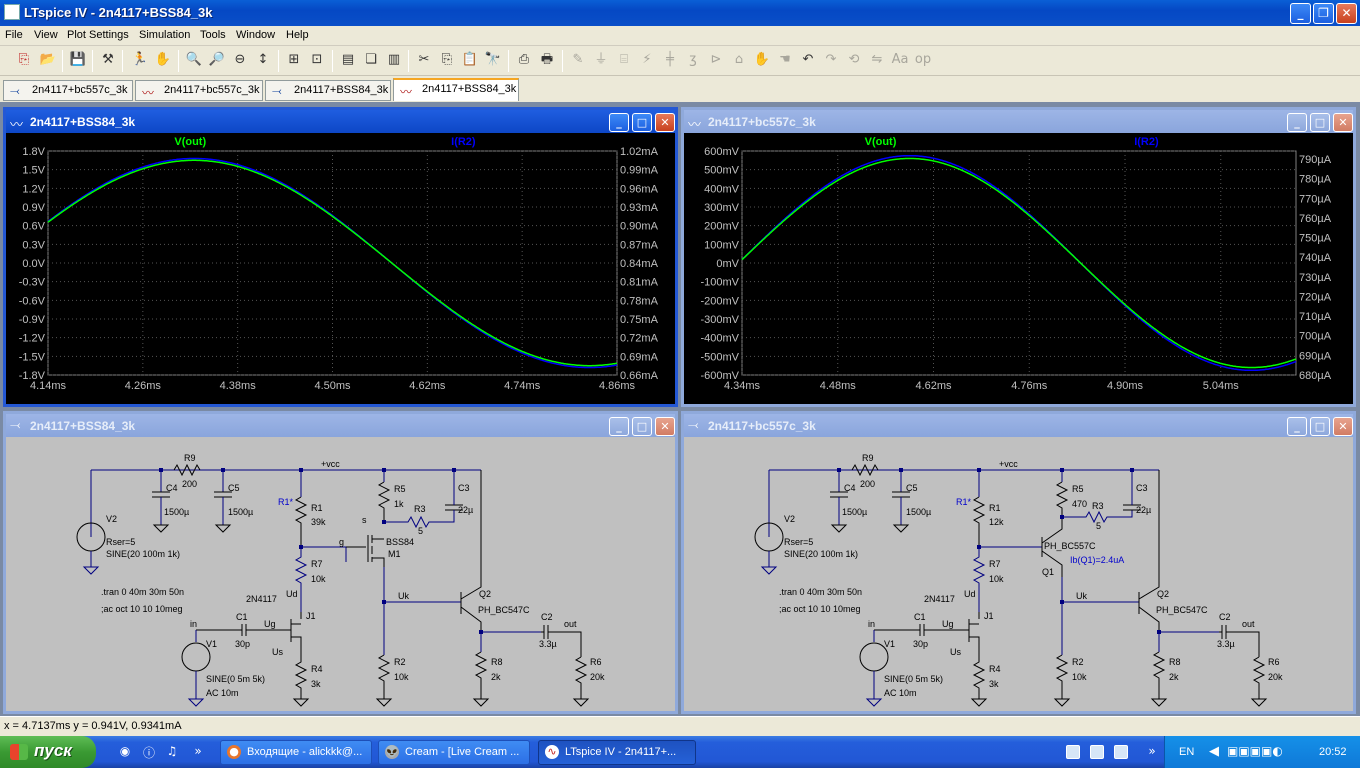 This screenshot has width=1360, height=768. What do you see at coordinates (601, 60) in the screenshot?
I see `ground-icon: ⏚` at bounding box center [601, 60].